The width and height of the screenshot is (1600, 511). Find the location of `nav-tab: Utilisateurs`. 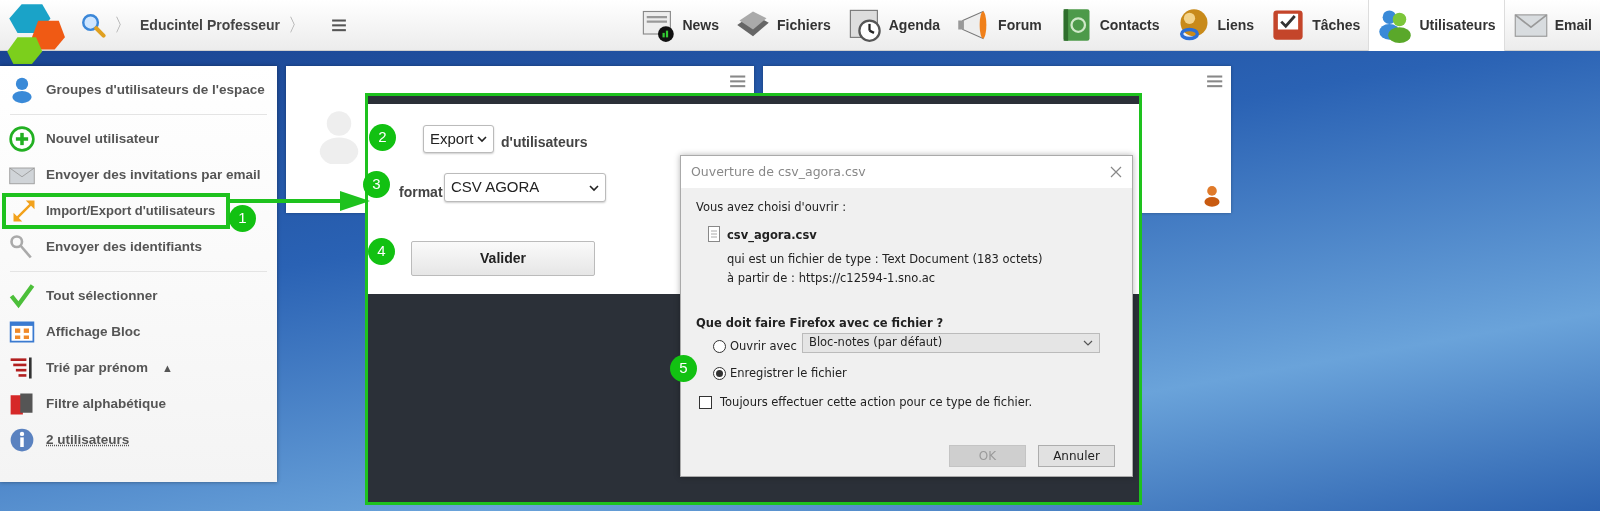

nav-tab: Utilisateurs is located at coordinates (1436, 25).